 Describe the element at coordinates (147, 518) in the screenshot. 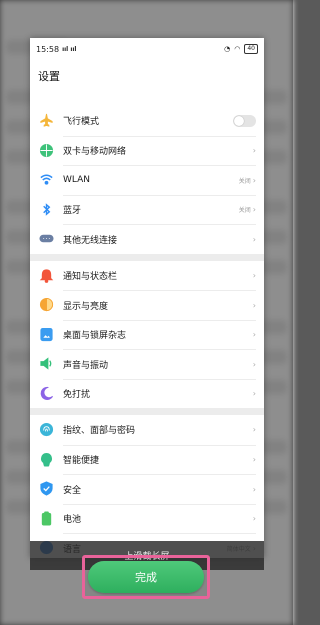

I see `settings-row: 电池 ›` at that location.